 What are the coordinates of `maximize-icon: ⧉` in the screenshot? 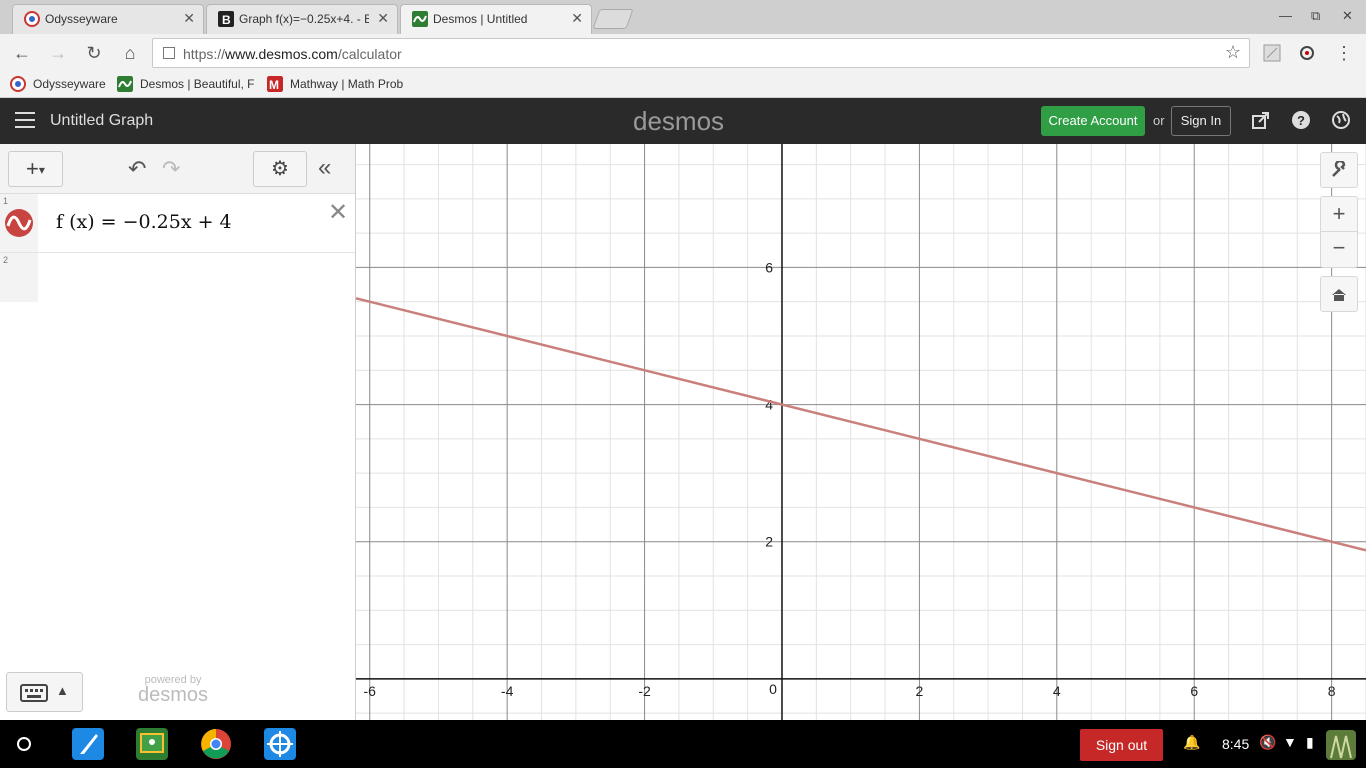 It's located at (1315, 16).